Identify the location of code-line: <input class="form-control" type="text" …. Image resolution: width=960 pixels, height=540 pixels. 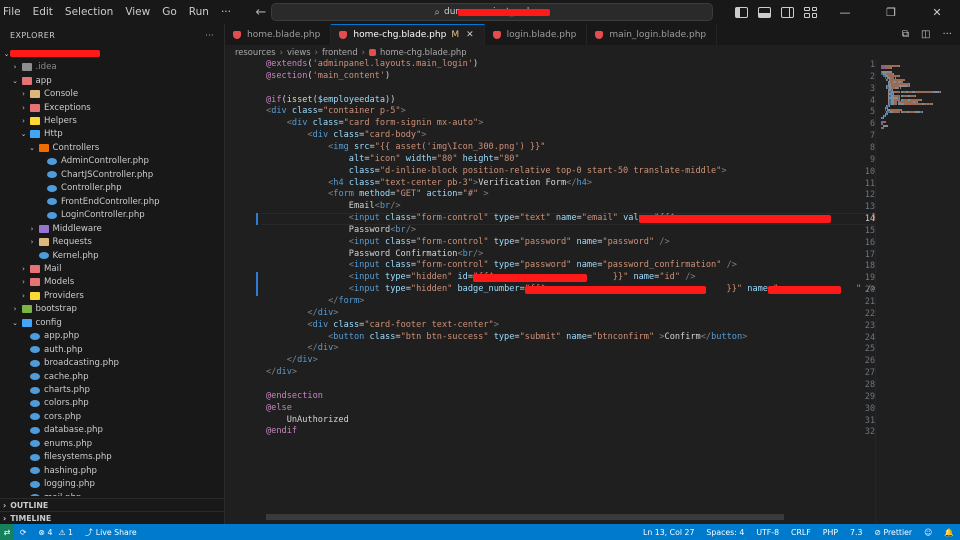
(654, 218).